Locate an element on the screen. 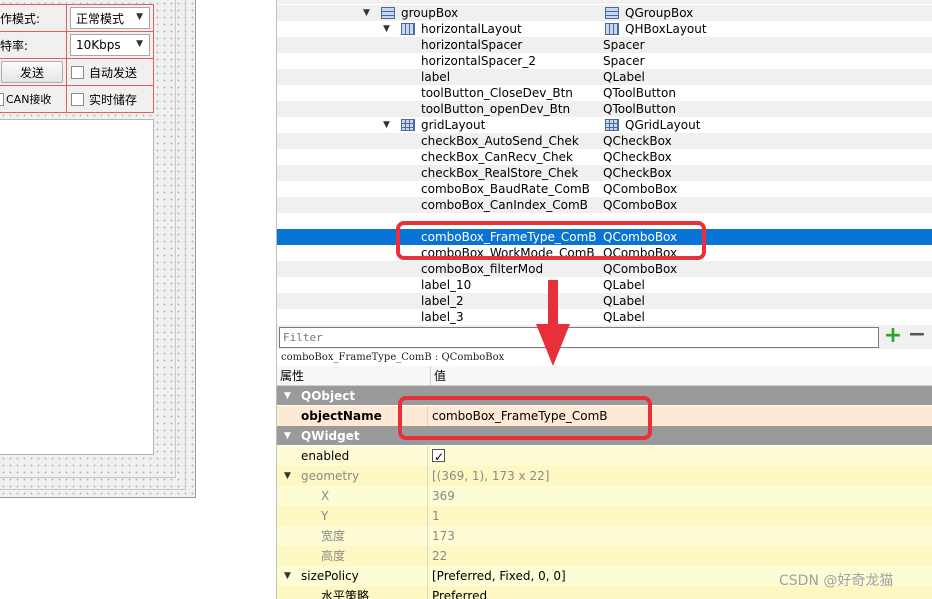 The height and width of the screenshot is (599, 932). tree-object-name: checkBox_CanRecv_Chek is located at coordinates (497, 157).